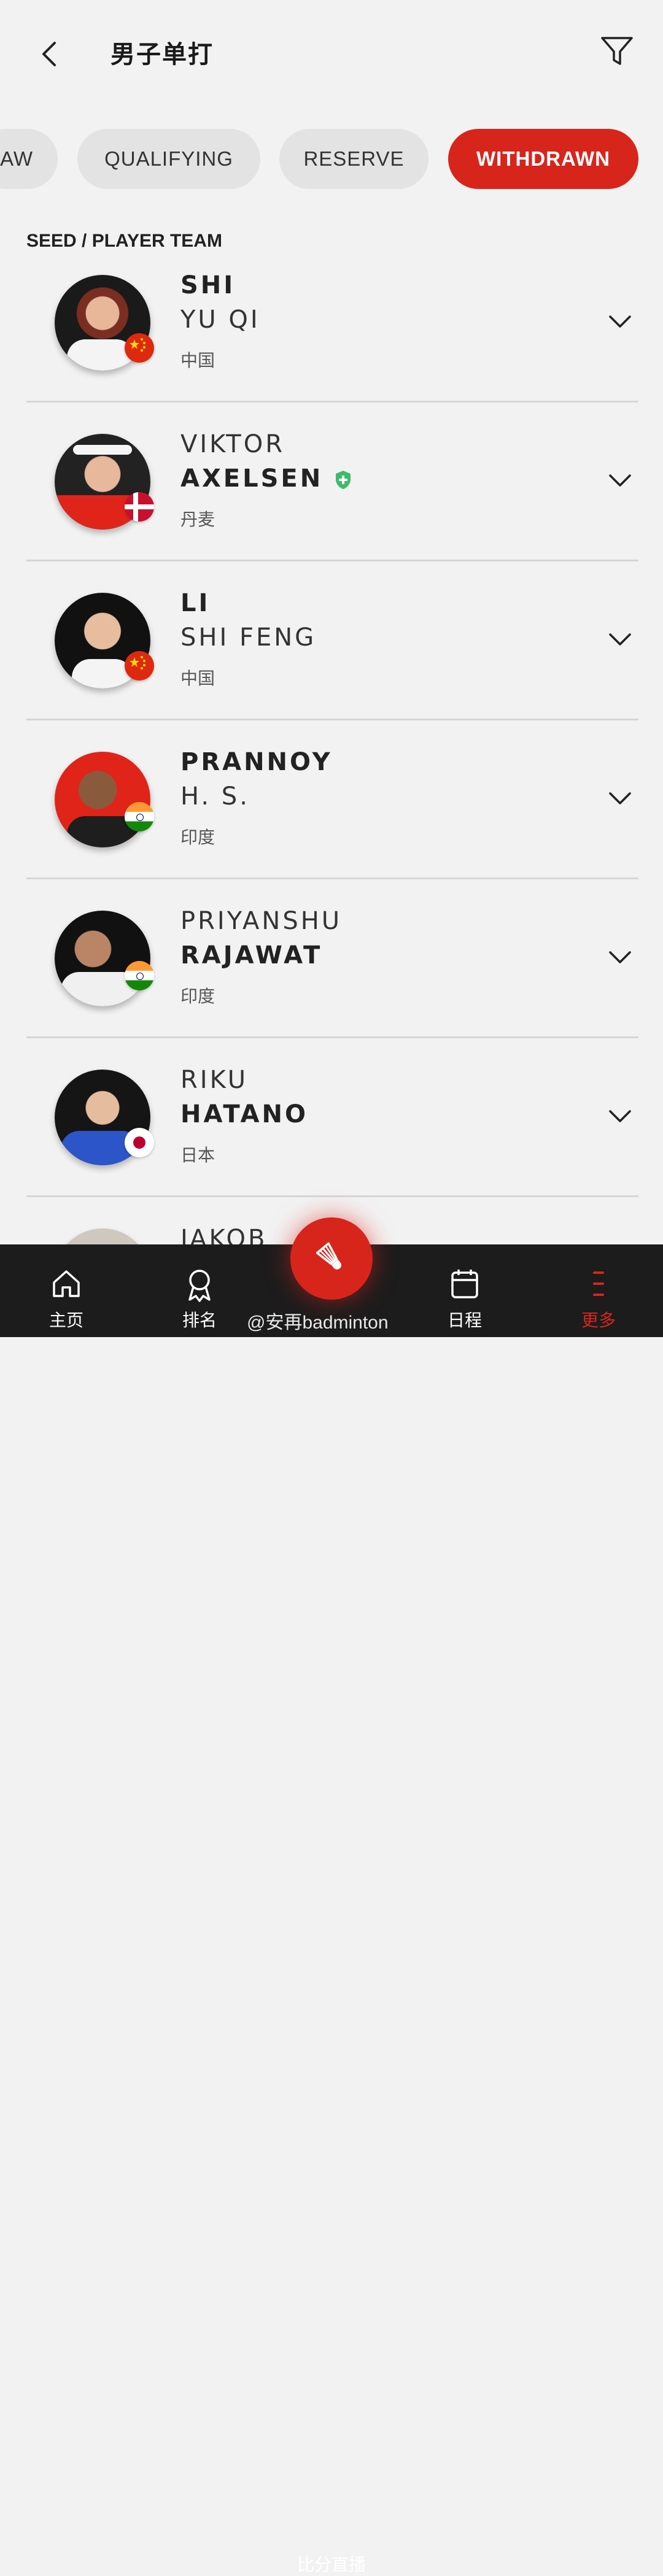 This screenshot has width=663, height=2576. What do you see at coordinates (29, 159) in the screenshot?
I see `tab-main-draw: AW` at bounding box center [29, 159].